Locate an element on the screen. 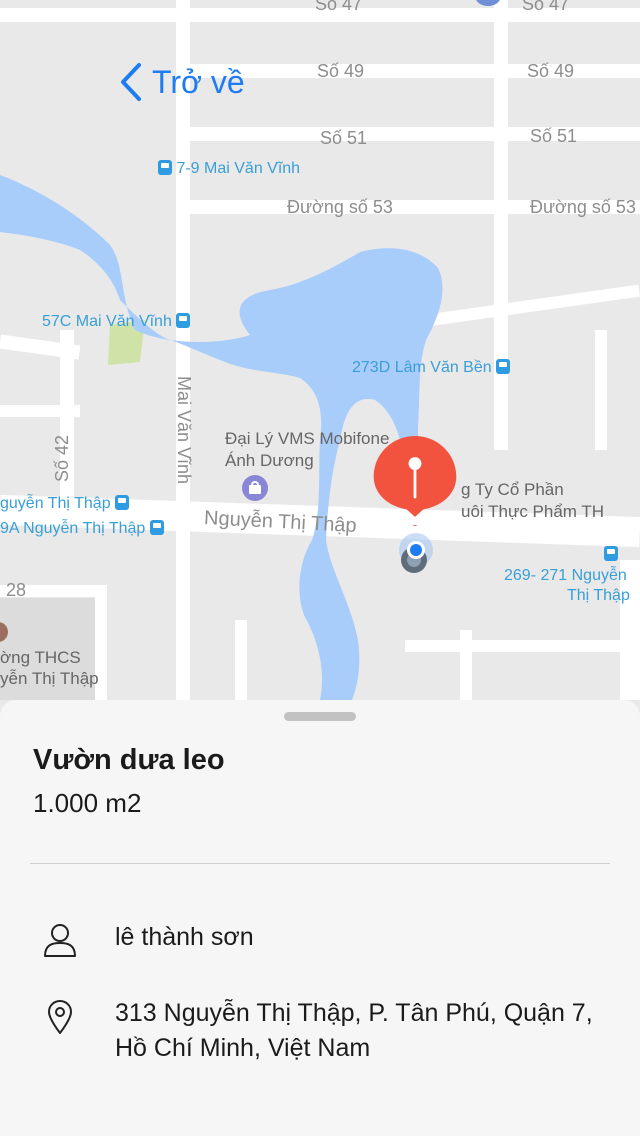 The image size is (640, 1136). location-pin-icon is located at coordinates (415, 481).